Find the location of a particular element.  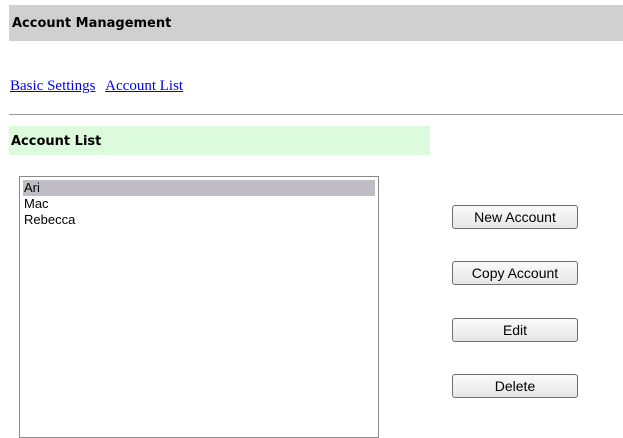

page-title: Account Management is located at coordinates (92, 23).